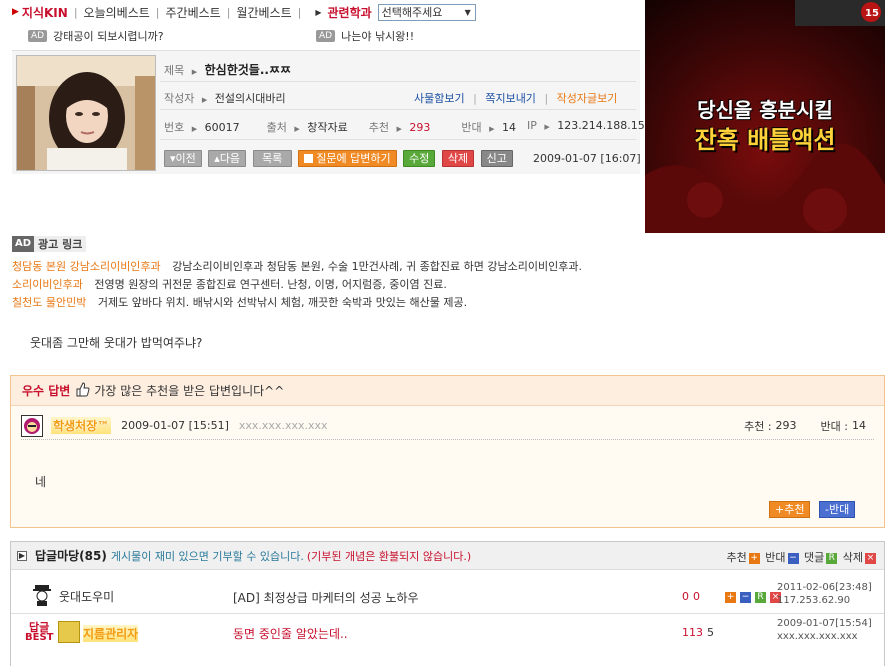 Image resolution: width=888 pixels, height=666 pixels. Describe the element at coordinates (111, 633) in the screenshot. I see `comment-nick: 지름관리자` at that location.